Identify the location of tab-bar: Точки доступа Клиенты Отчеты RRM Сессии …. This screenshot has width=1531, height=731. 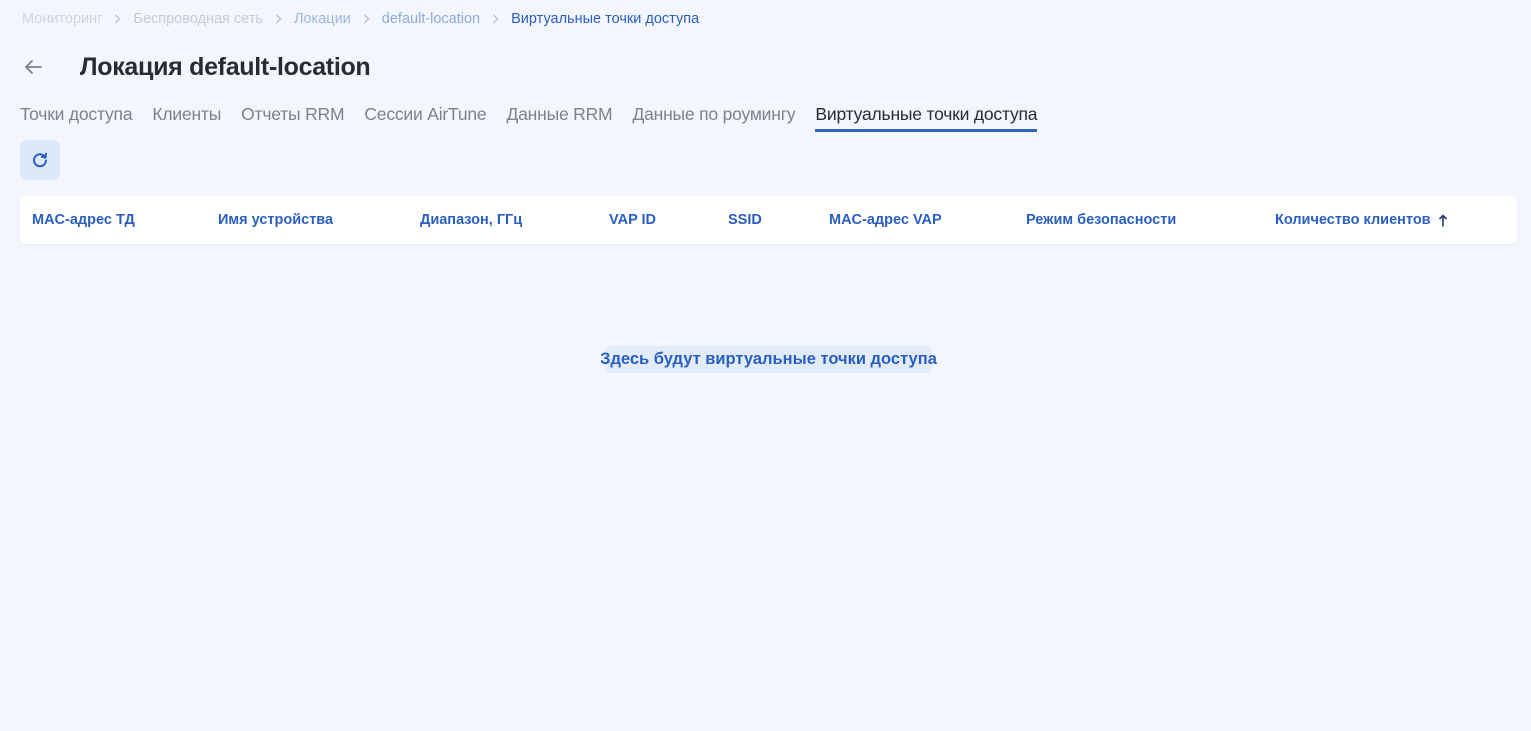
(538, 118).